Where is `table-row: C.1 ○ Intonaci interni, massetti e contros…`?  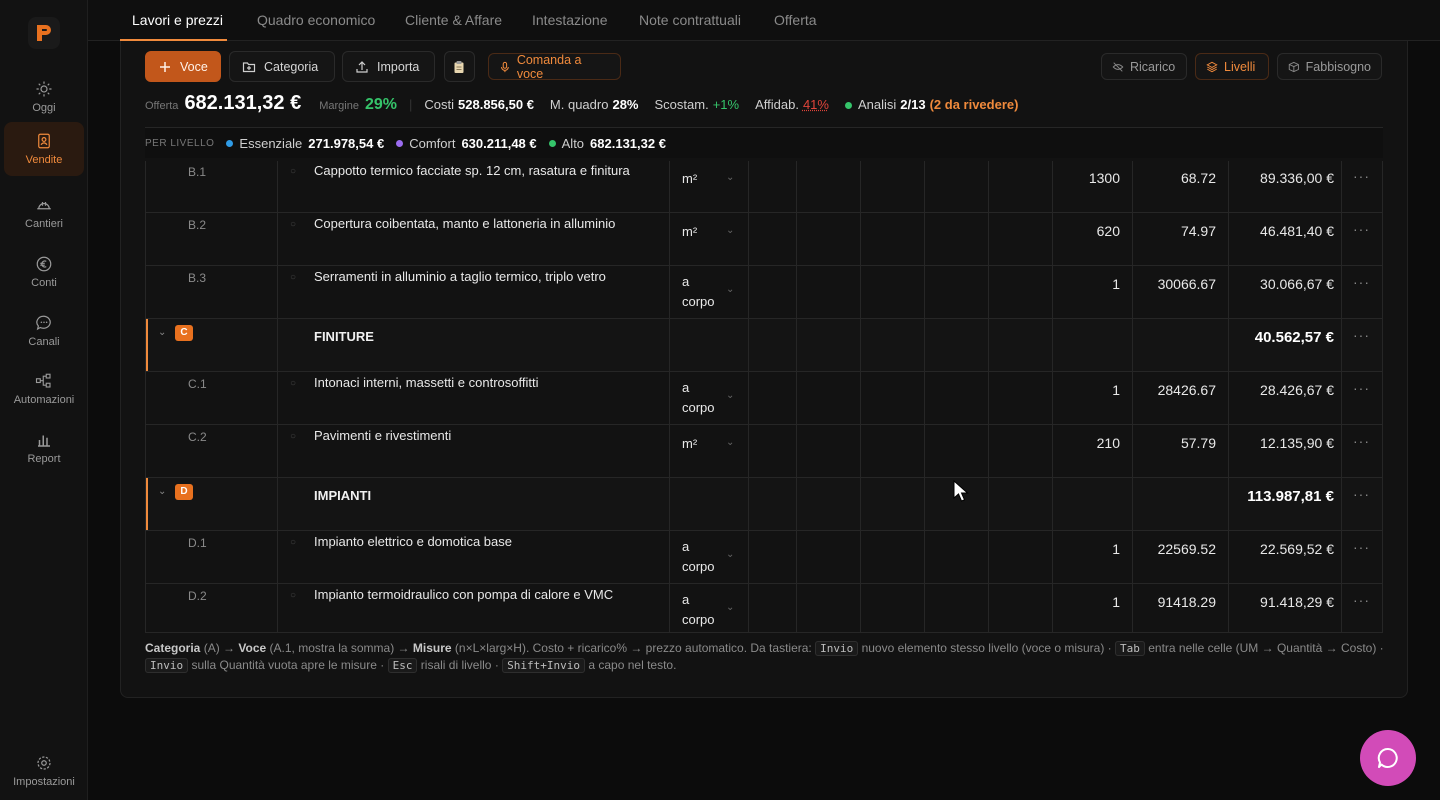
table-row: C.1 ○ Intonaci interni, massetti e contros… is located at coordinates (764, 398).